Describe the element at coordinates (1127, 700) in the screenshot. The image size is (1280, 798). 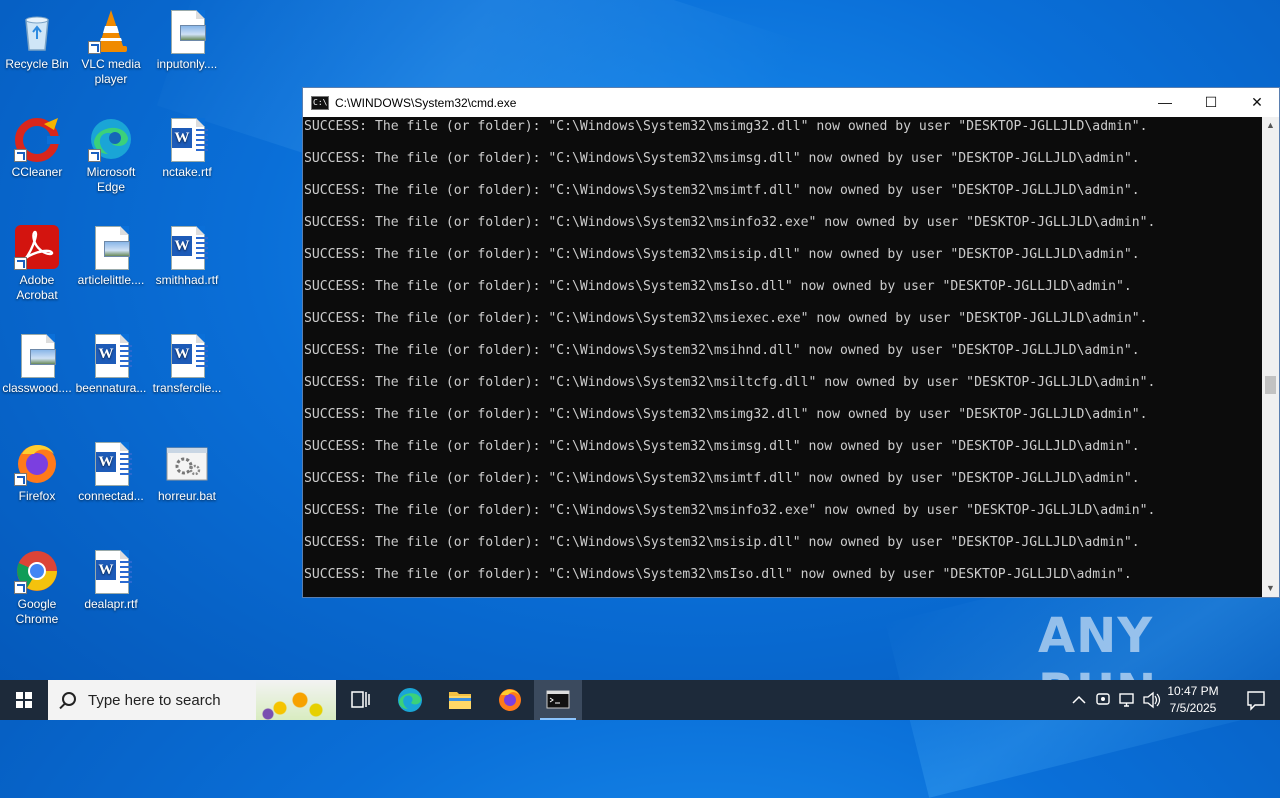
I see `network-icon` at that location.